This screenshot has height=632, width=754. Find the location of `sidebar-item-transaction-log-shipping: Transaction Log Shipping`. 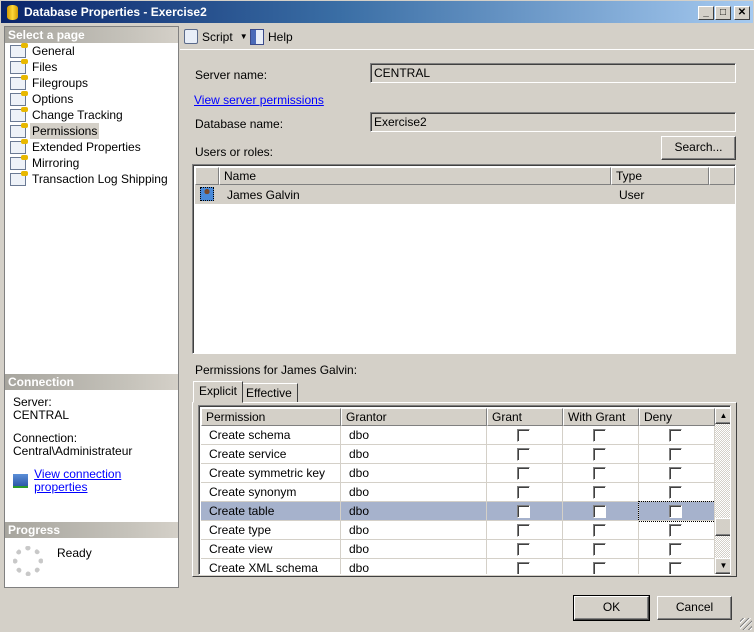

sidebar-item-transaction-log-shipping: Transaction Log Shipping is located at coordinates (91, 178).